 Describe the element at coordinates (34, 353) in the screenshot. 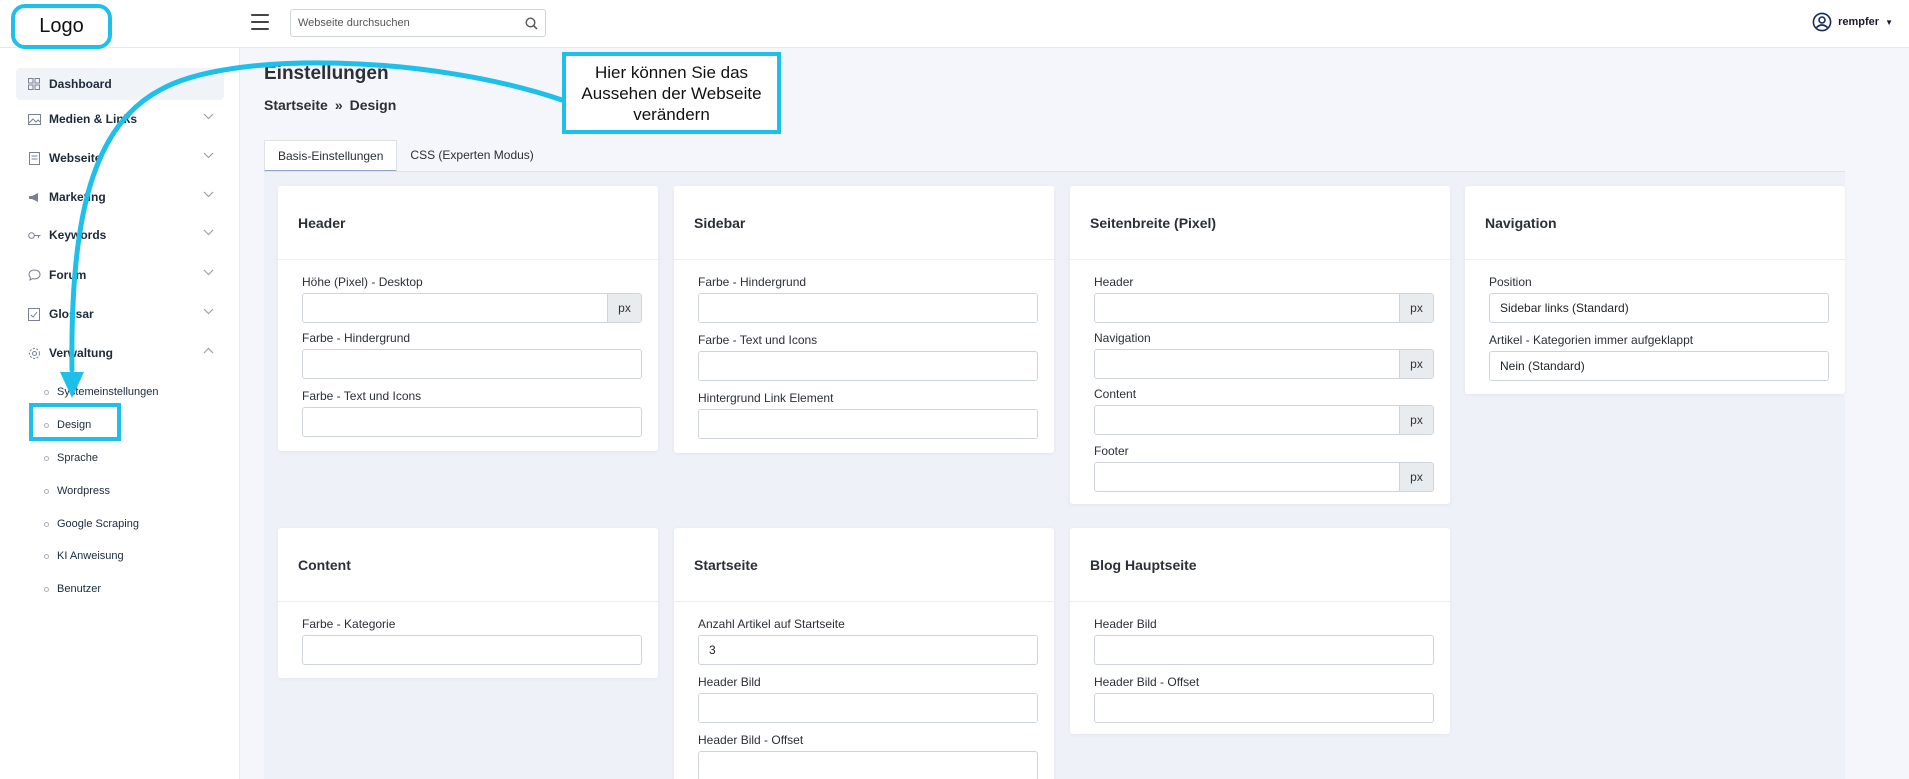

I see `gear-icon` at that location.